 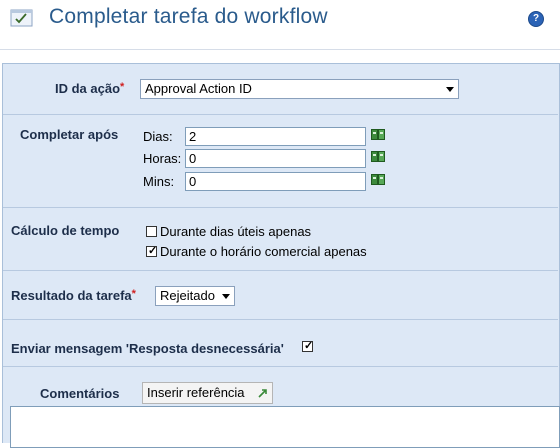 I want to click on action-id-value: Approval Action ID, so click(x=198, y=88).